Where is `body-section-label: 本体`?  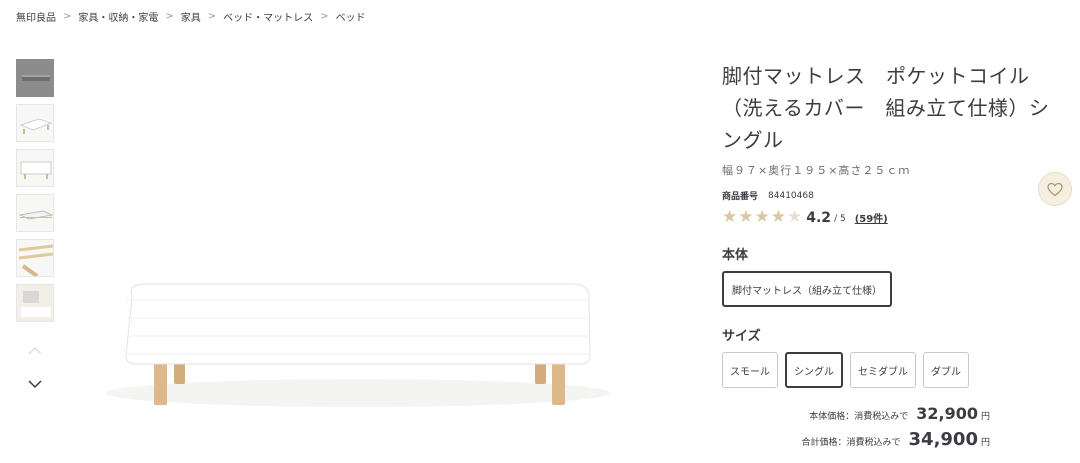 body-section-label: 本体 is located at coordinates (735, 255).